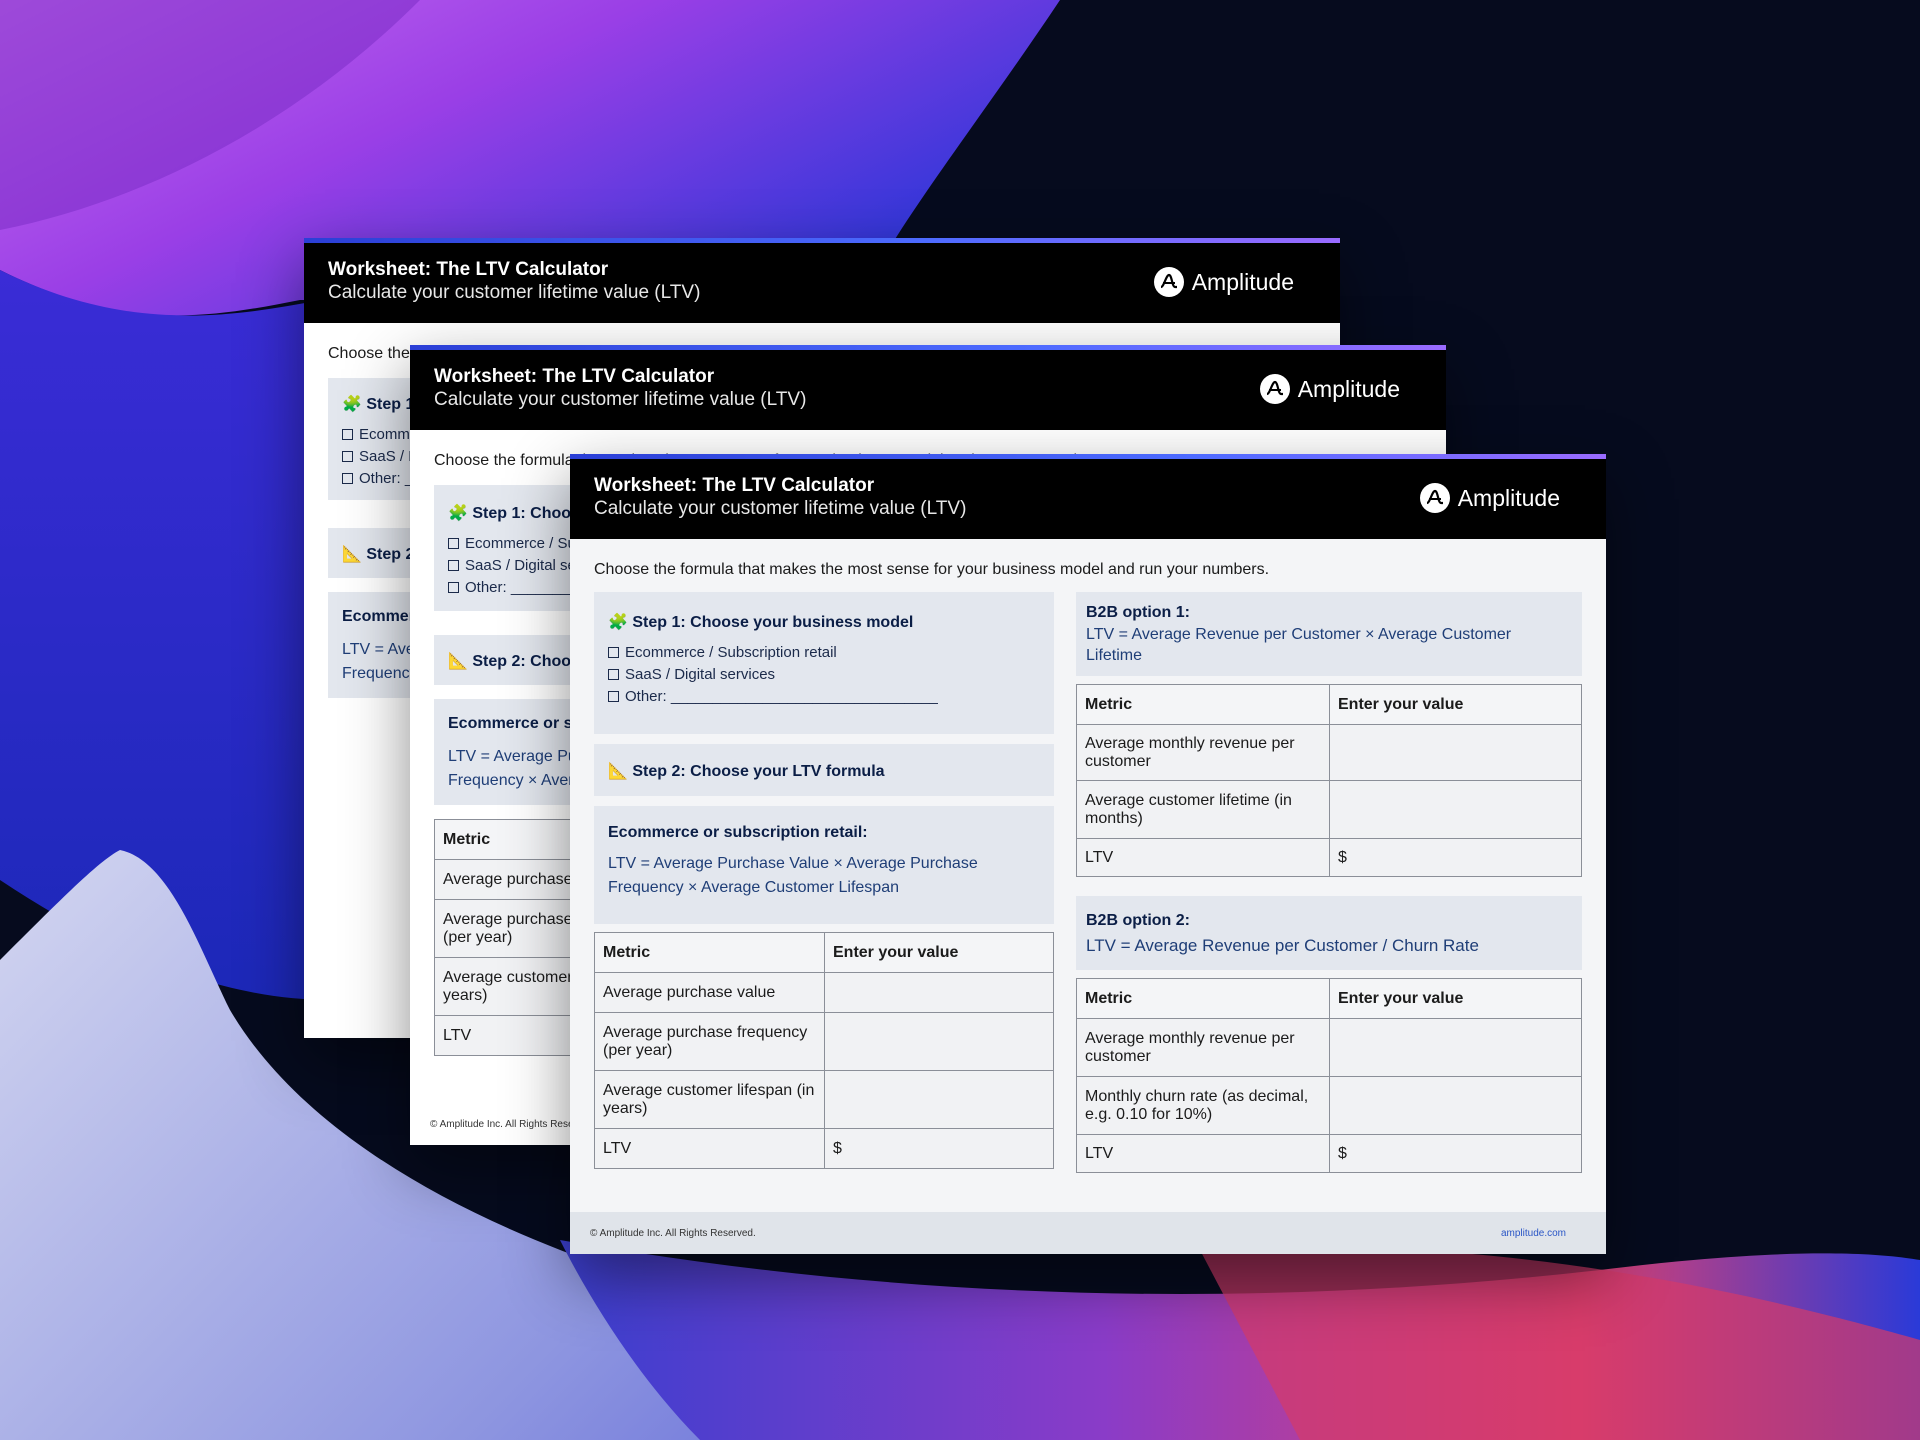 This screenshot has width=1920, height=1440. What do you see at coordinates (709, 1099) in the screenshot?
I see `metric-cell: Average customer lifespan (in years)` at bounding box center [709, 1099].